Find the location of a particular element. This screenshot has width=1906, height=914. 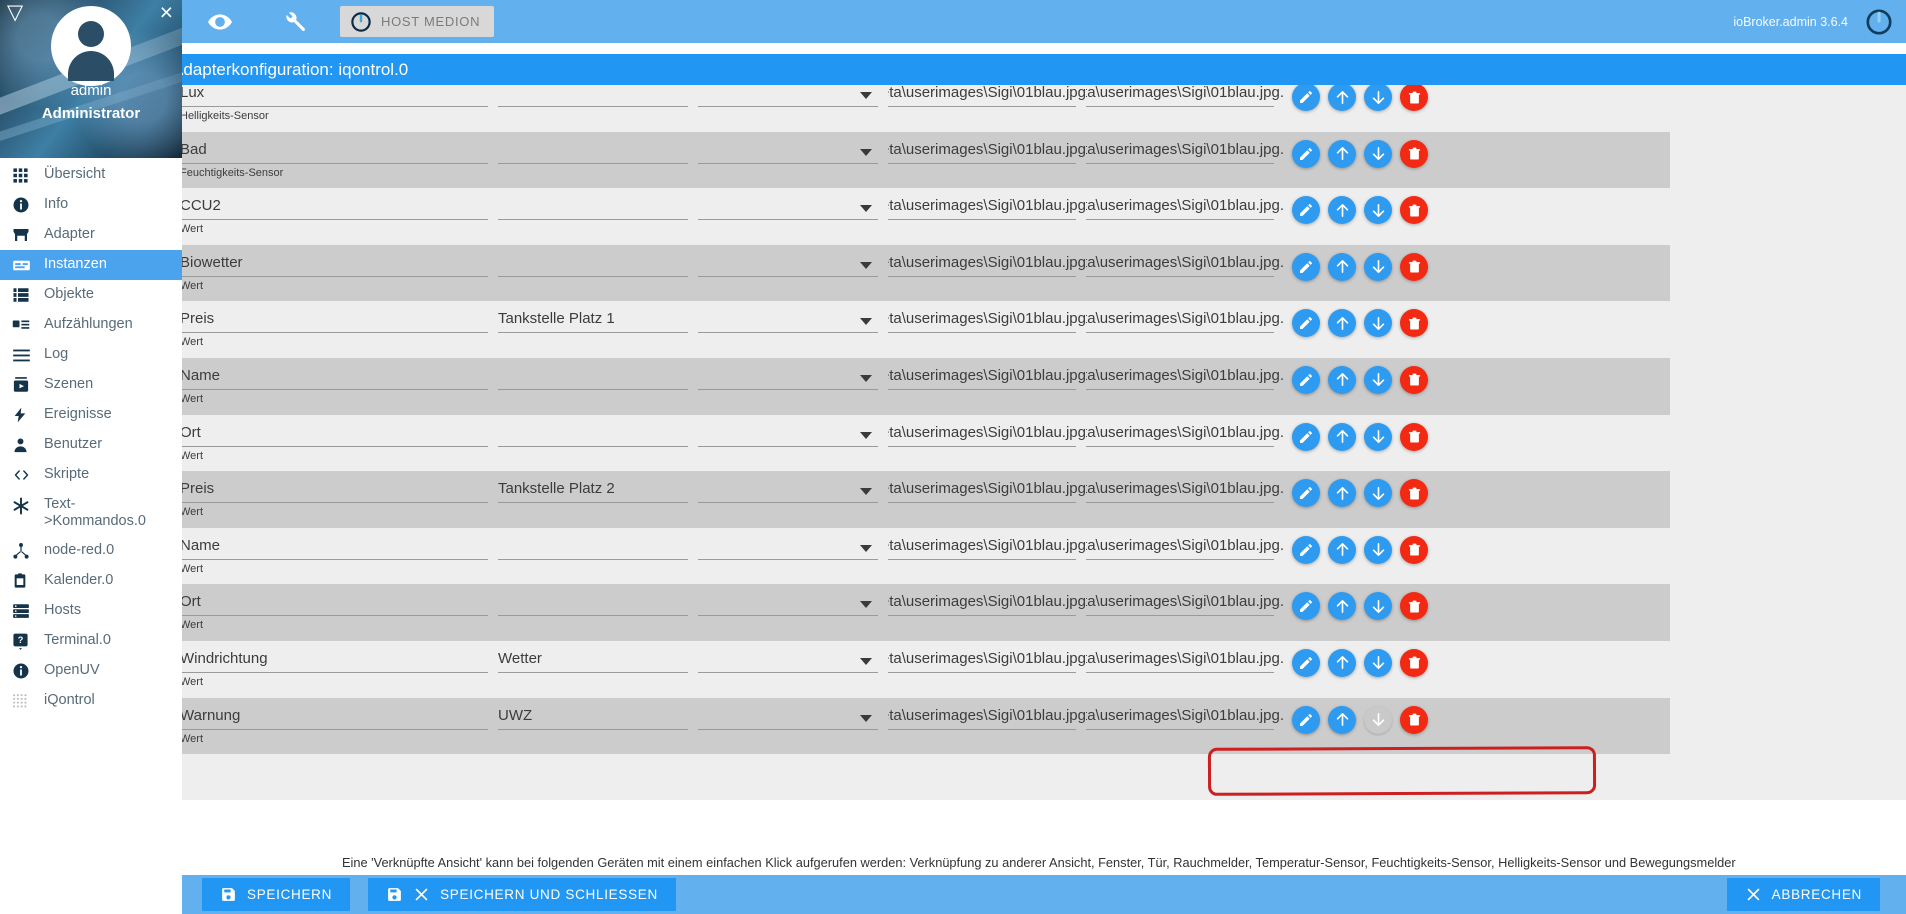

sidebar-item-szenen: Szenen is located at coordinates (91, 385).